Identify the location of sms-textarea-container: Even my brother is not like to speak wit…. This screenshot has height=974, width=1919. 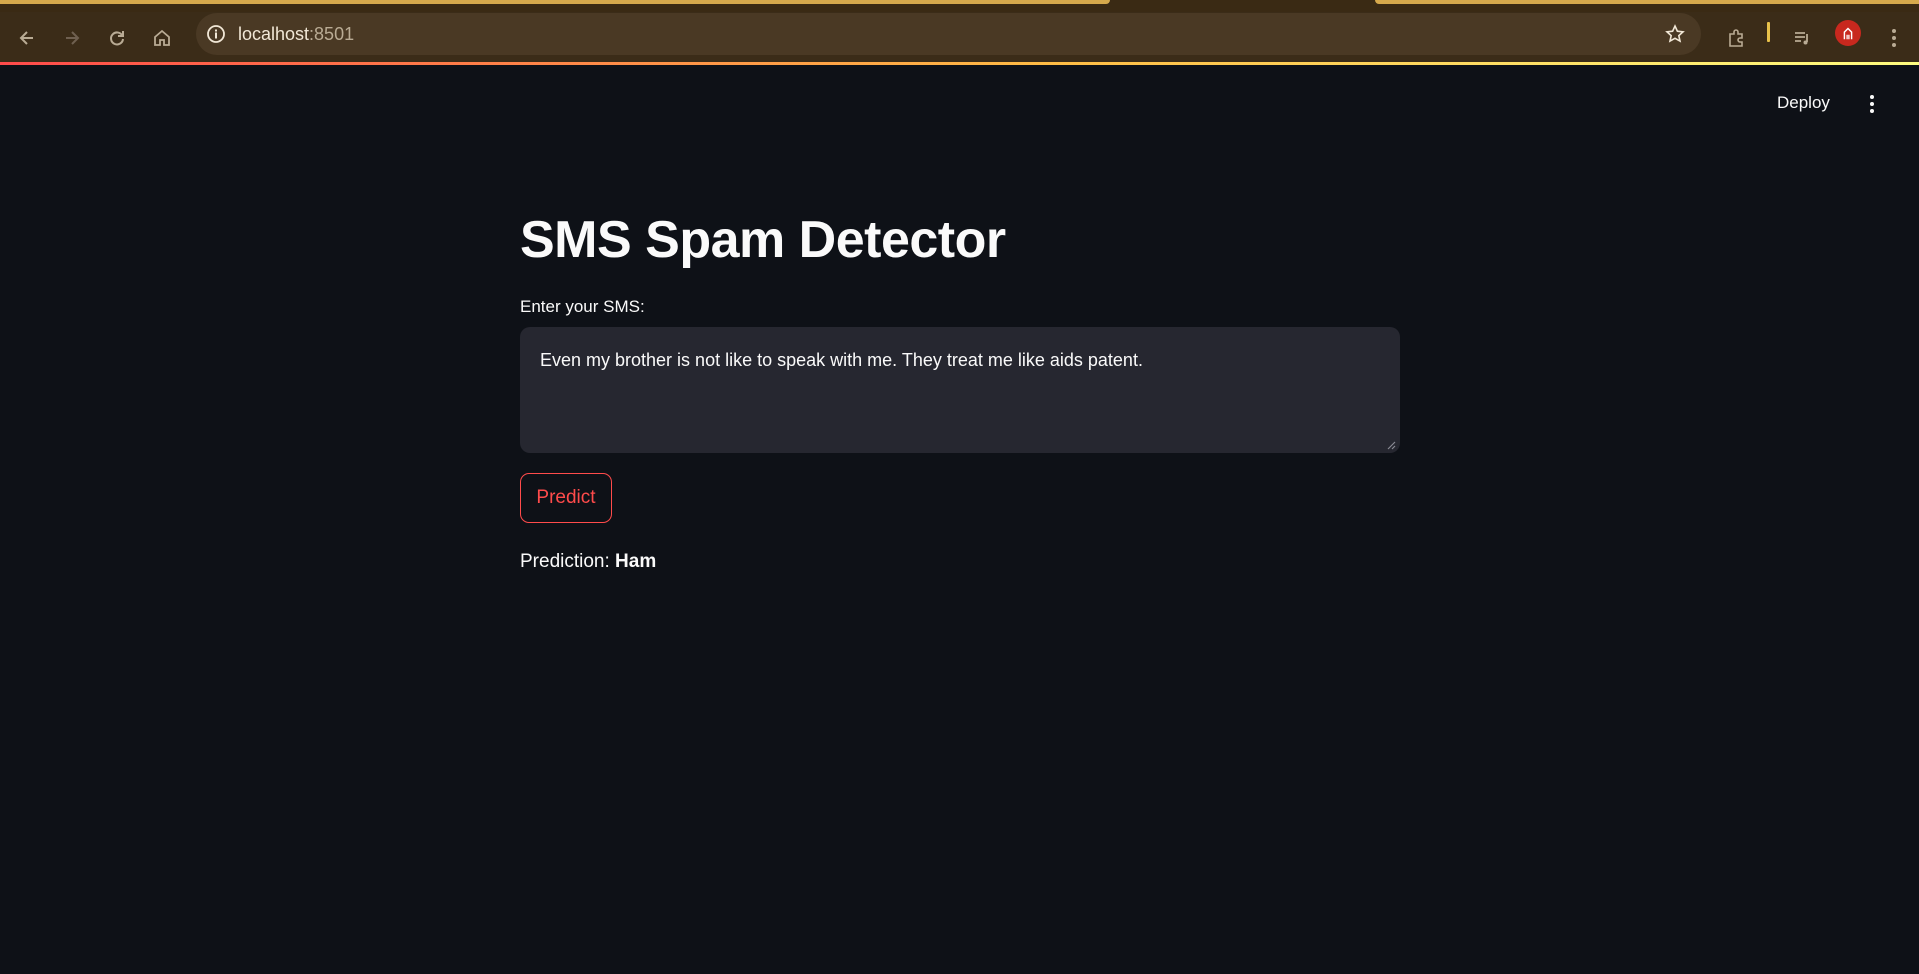
(960, 390).